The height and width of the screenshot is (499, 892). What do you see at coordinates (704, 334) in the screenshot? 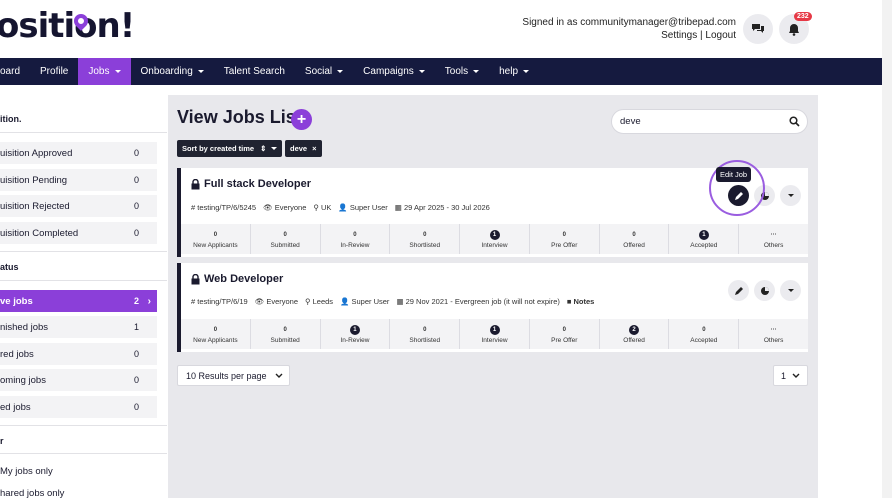
I see `stage-accepted: 0 Accepted` at bounding box center [704, 334].